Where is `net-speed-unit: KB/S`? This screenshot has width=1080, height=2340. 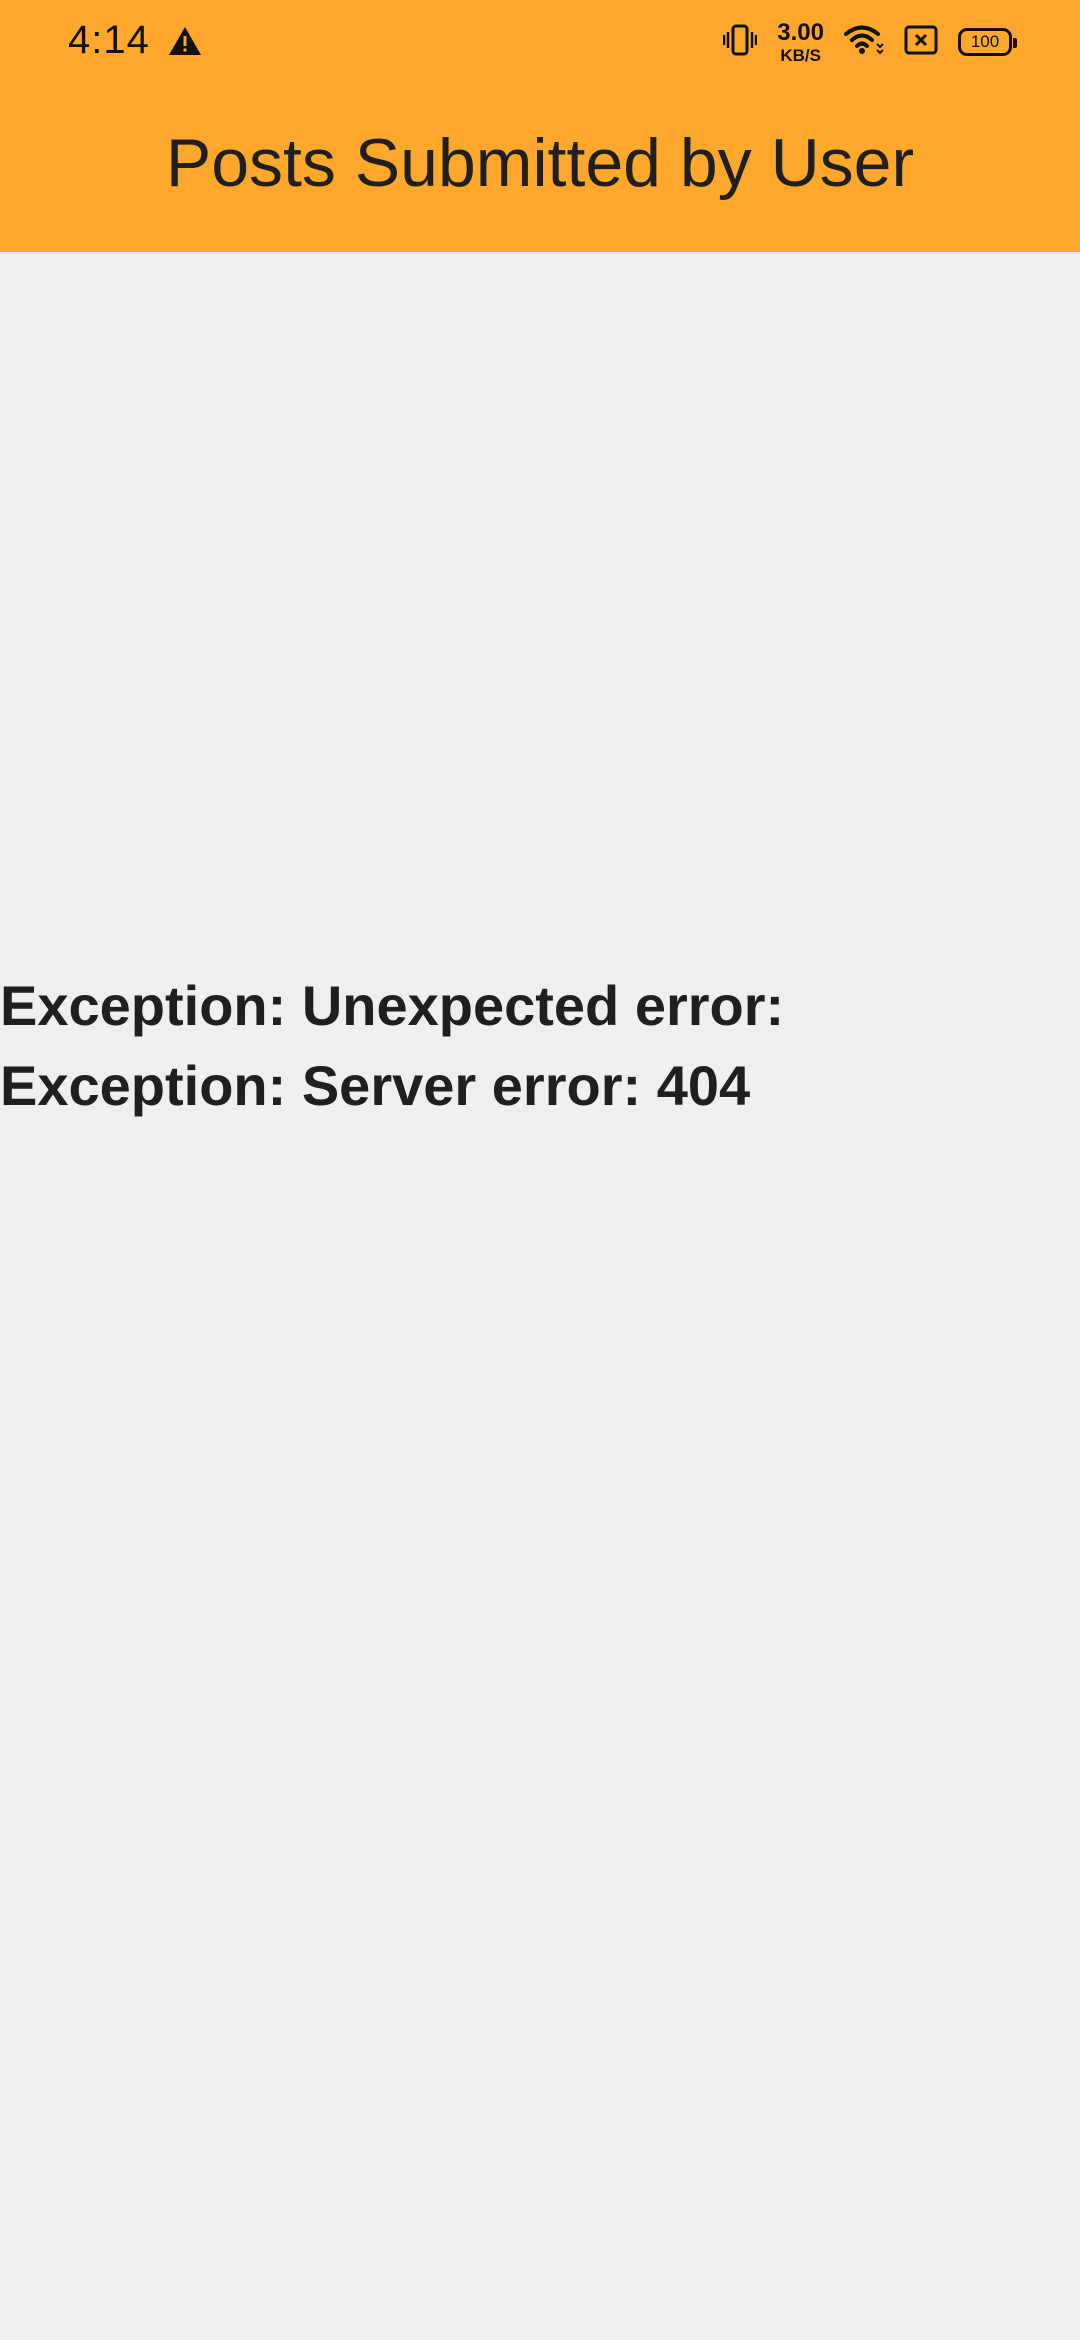
net-speed-unit: KB/S is located at coordinates (800, 55).